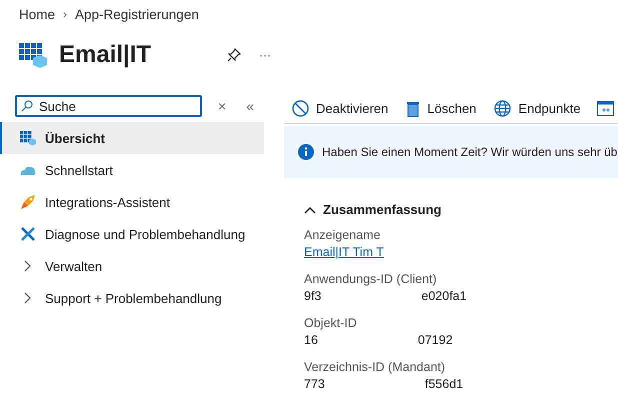 The width and height of the screenshot is (618, 410). What do you see at coordinates (132, 234) in the screenshot?
I see `sidebar-item: Diagnose und Problembehandlung` at bounding box center [132, 234].